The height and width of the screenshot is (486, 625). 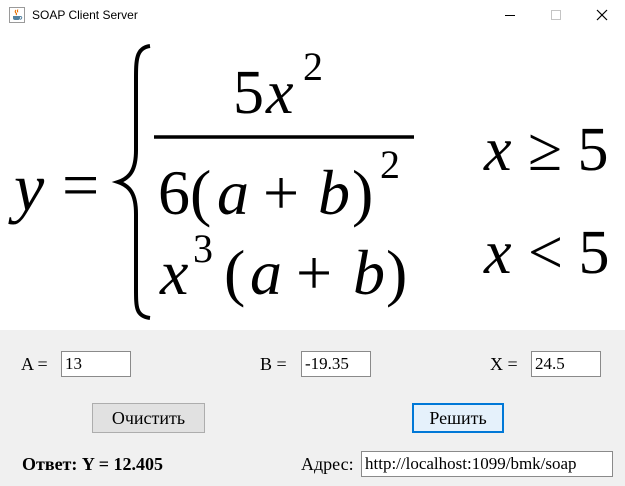 I want to click on formula-lhs: y, so click(x=26, y=187).